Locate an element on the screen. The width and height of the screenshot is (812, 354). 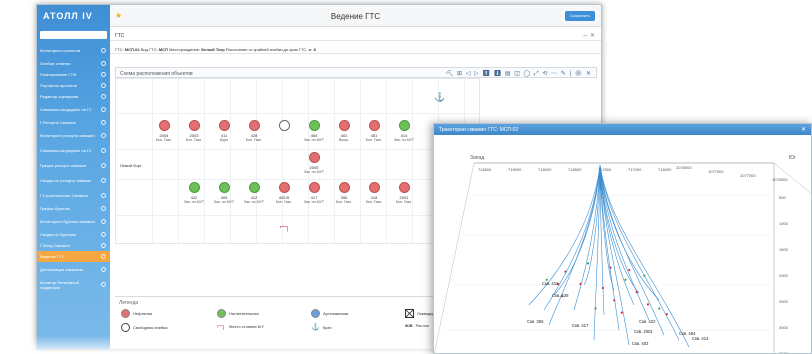
save-button: Сохранить is located at coordinates (580, 16).